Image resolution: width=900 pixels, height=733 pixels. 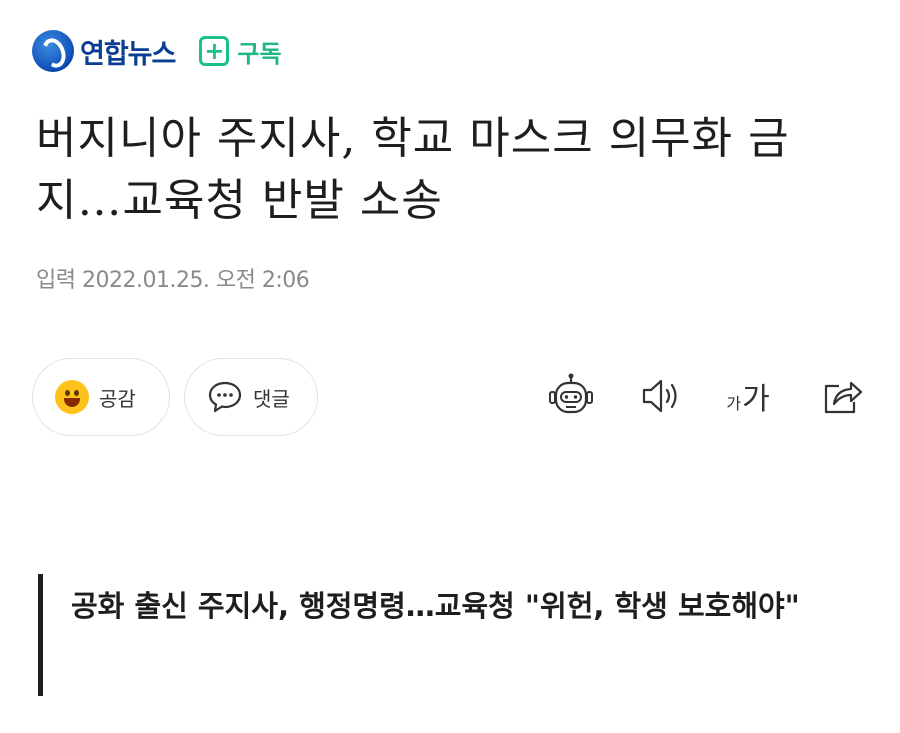 I want to click on plus-icon: +, so click(x=214, y=51).